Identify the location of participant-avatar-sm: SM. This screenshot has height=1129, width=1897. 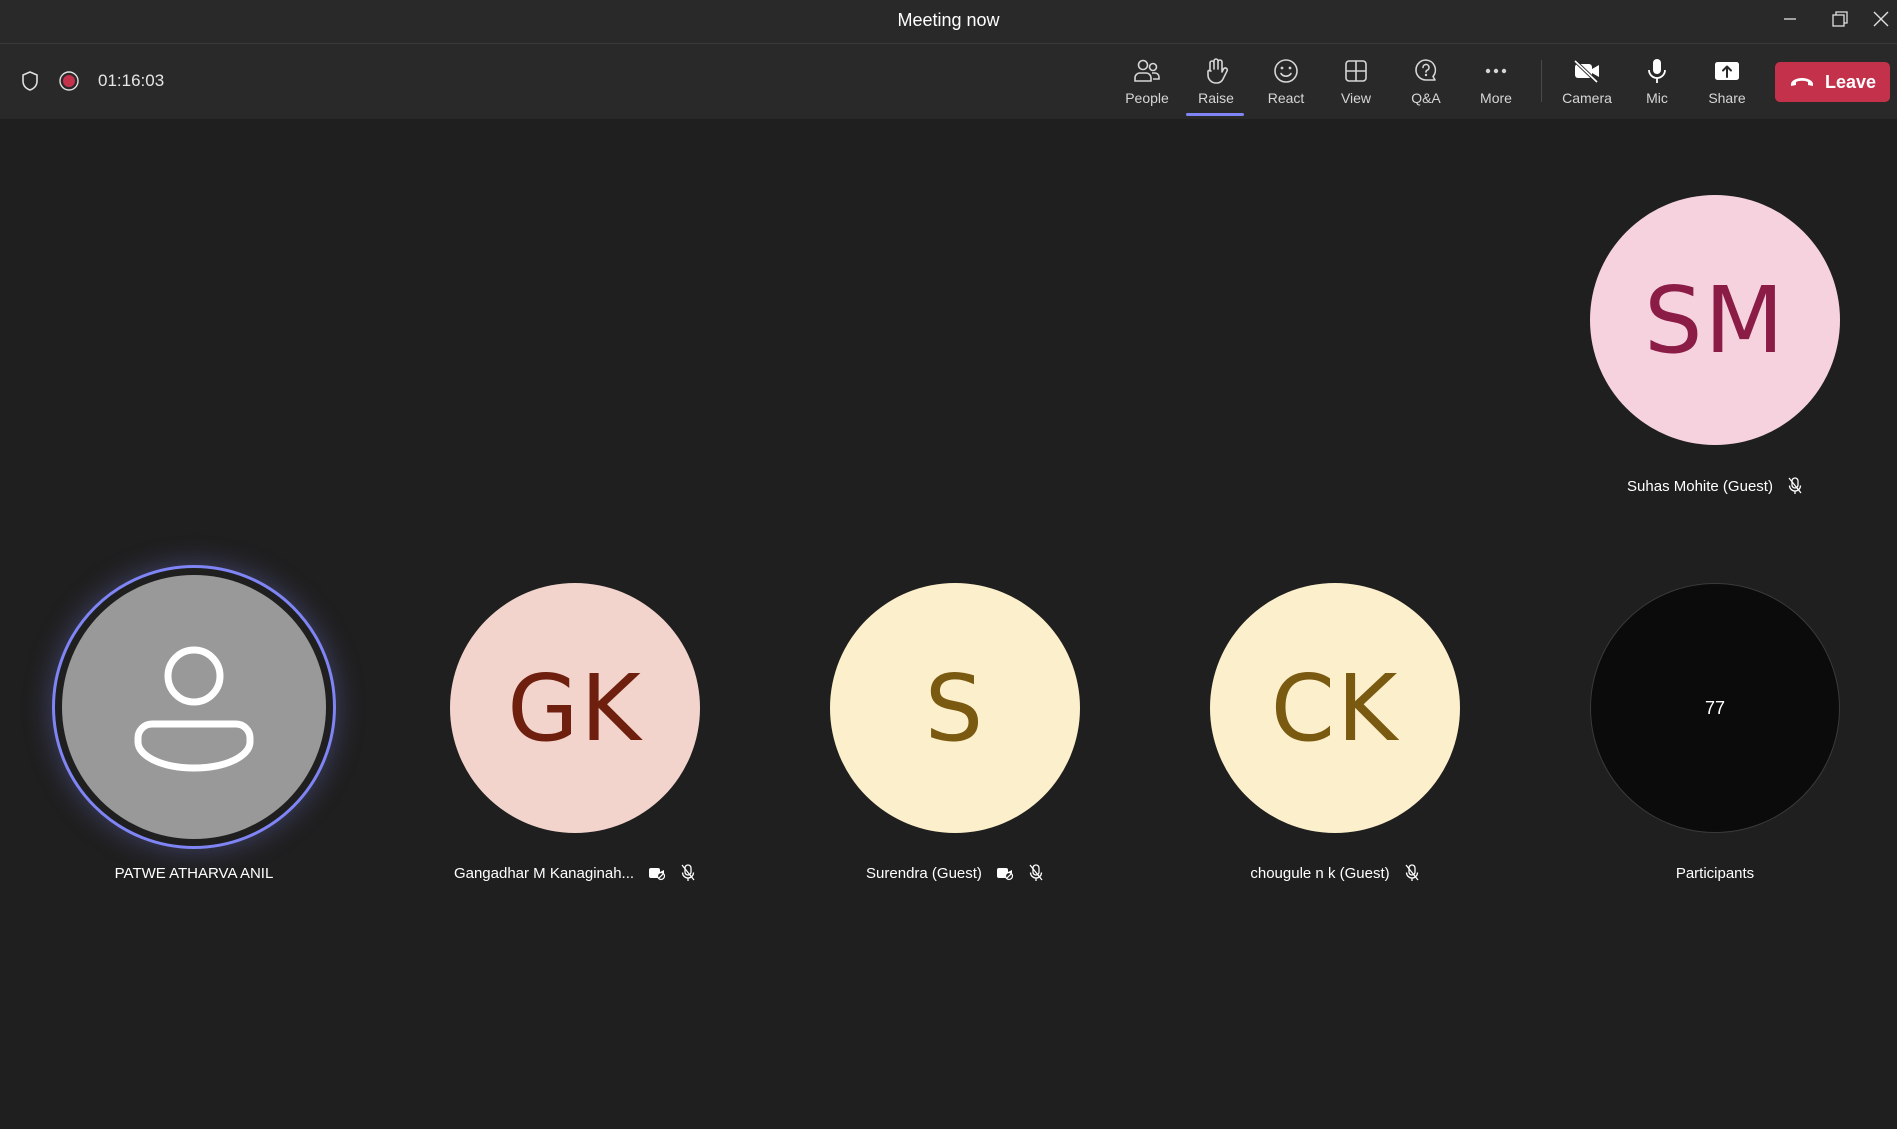
(1715, 320).